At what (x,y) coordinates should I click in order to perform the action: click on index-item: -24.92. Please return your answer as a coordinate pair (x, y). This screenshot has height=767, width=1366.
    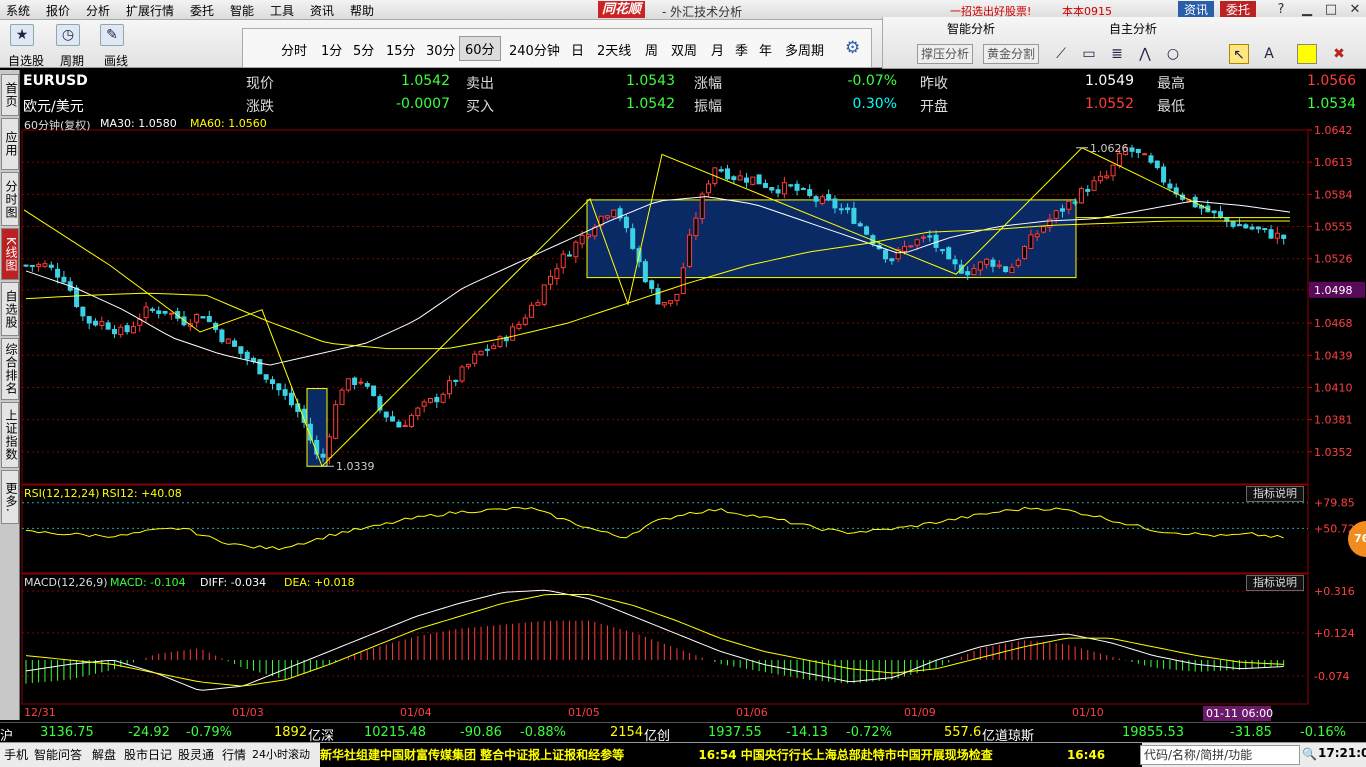
    Looking at the image, I should click on (149, 732).